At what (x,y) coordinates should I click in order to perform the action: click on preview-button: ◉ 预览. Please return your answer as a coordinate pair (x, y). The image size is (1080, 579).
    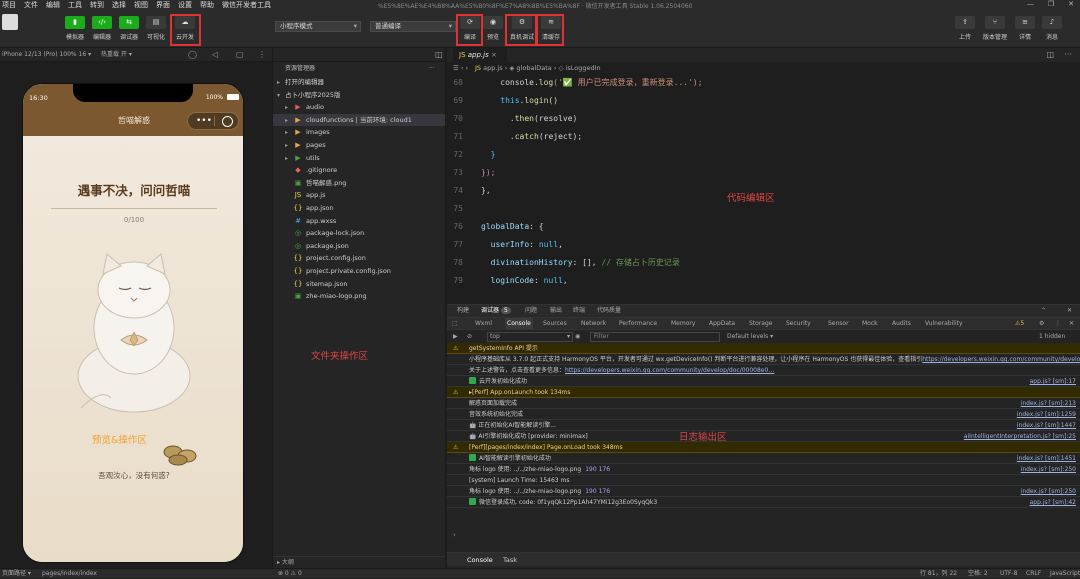
    Looking at the image, I should click on (493, 28).